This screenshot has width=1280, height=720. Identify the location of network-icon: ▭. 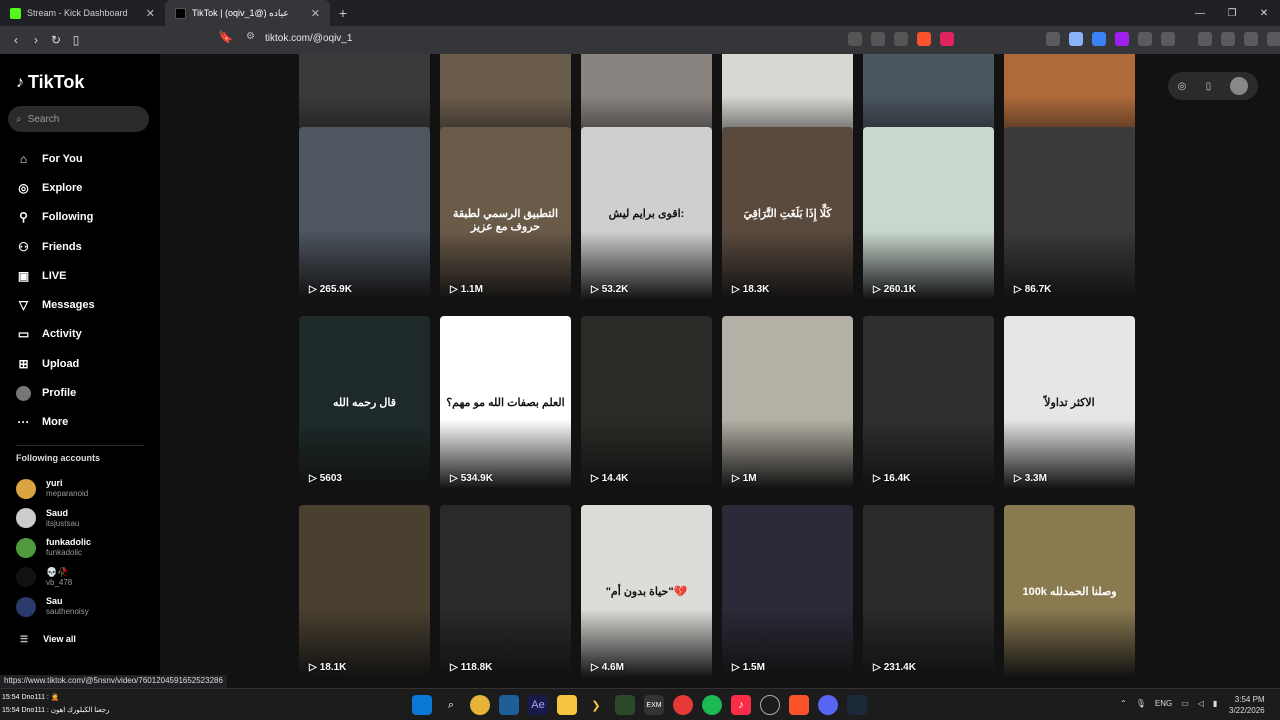
(1185, 703).